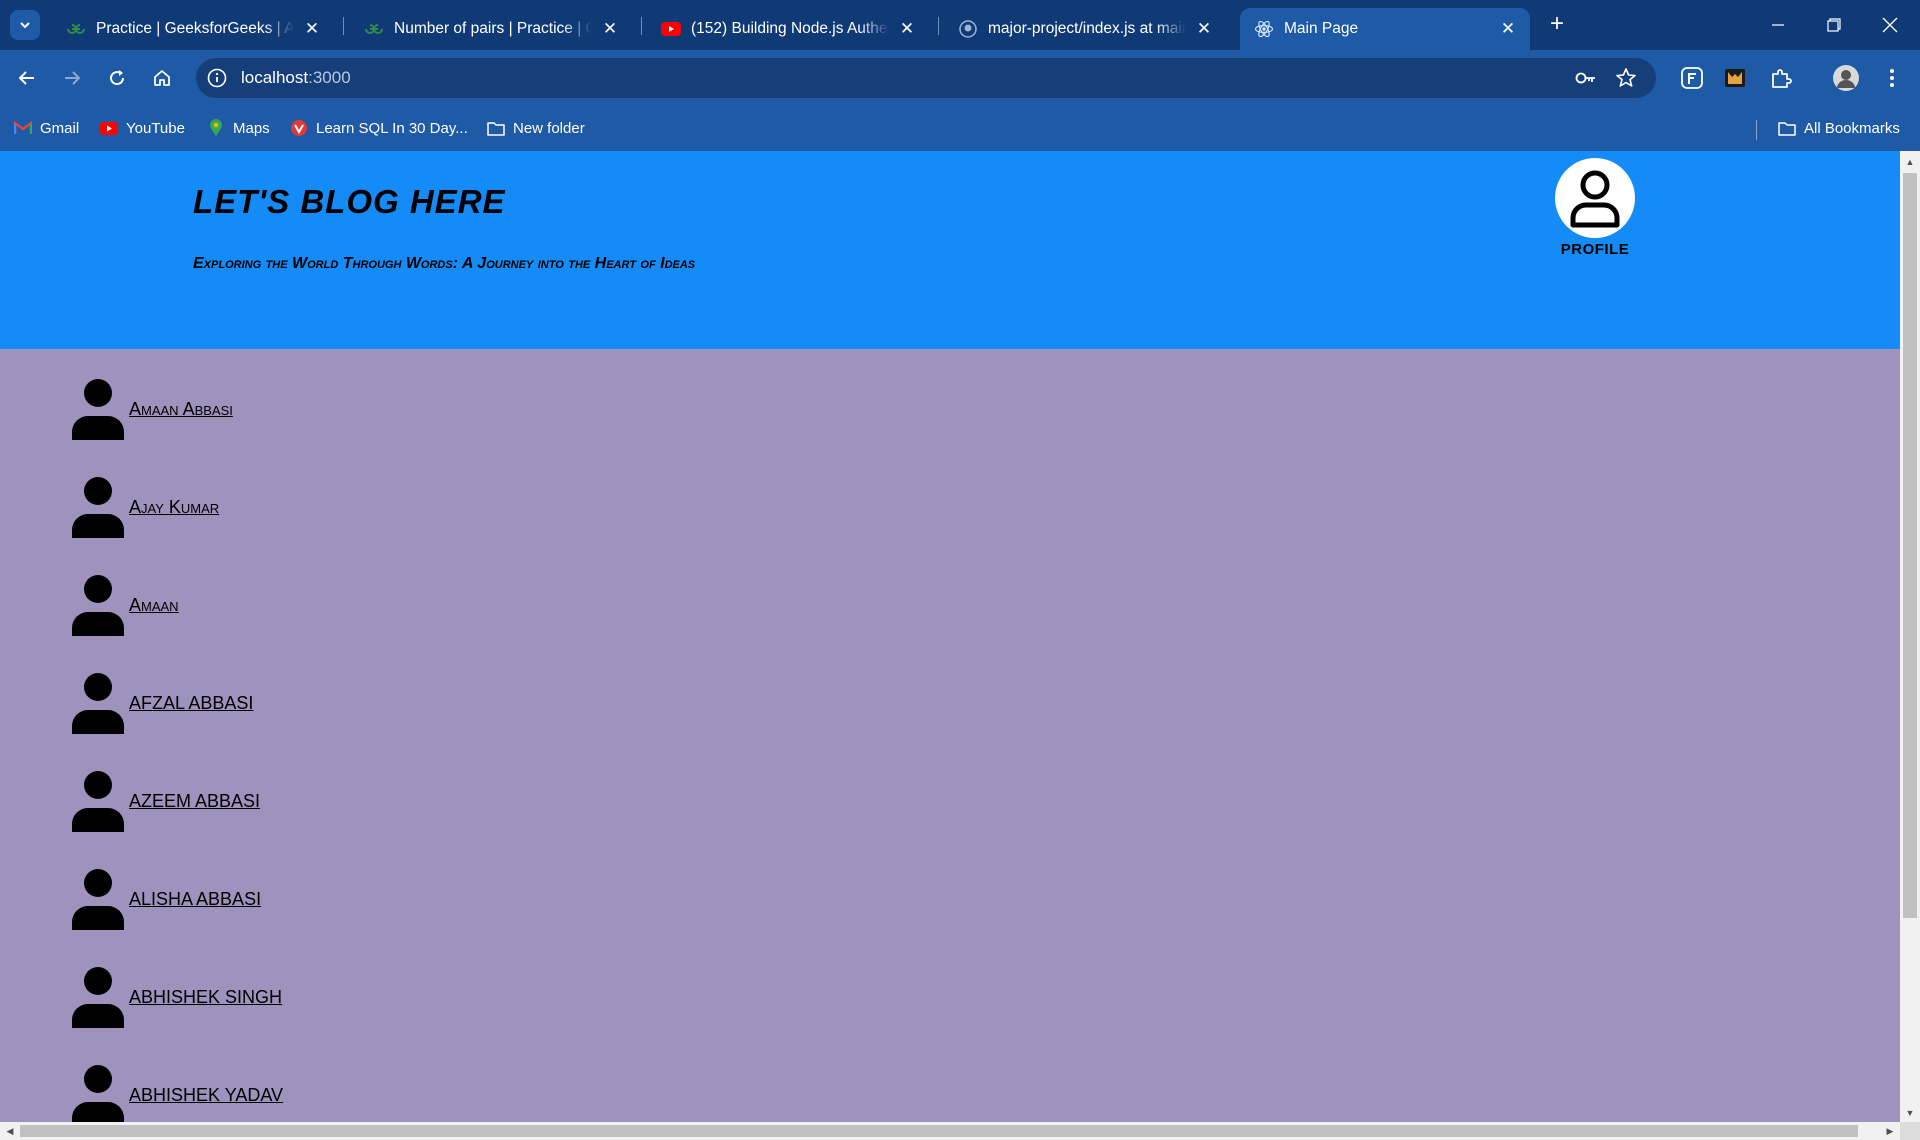  I want to click on avatar-icon, so click(1846, 78).